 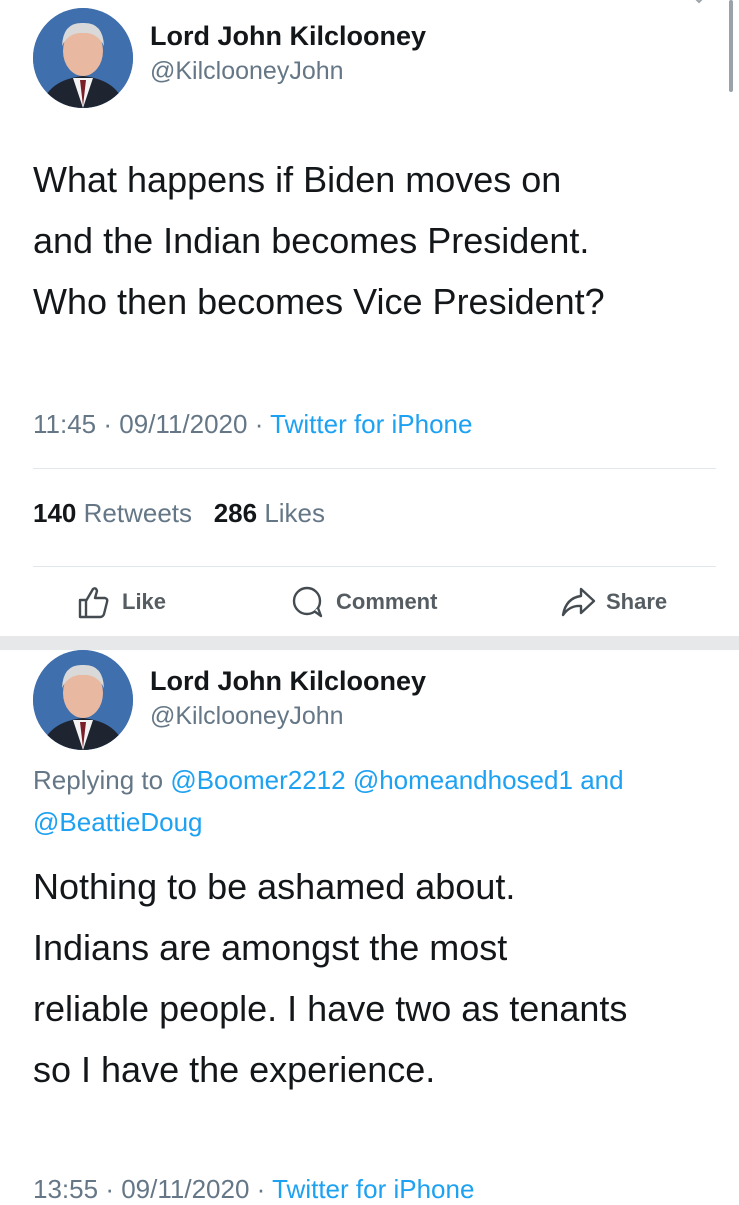 What do you see at coordinates (319, 301) in the screenshot?
I see `tweet-text-line: Who then becomes Vice President?` at bounding box center [319, 301].